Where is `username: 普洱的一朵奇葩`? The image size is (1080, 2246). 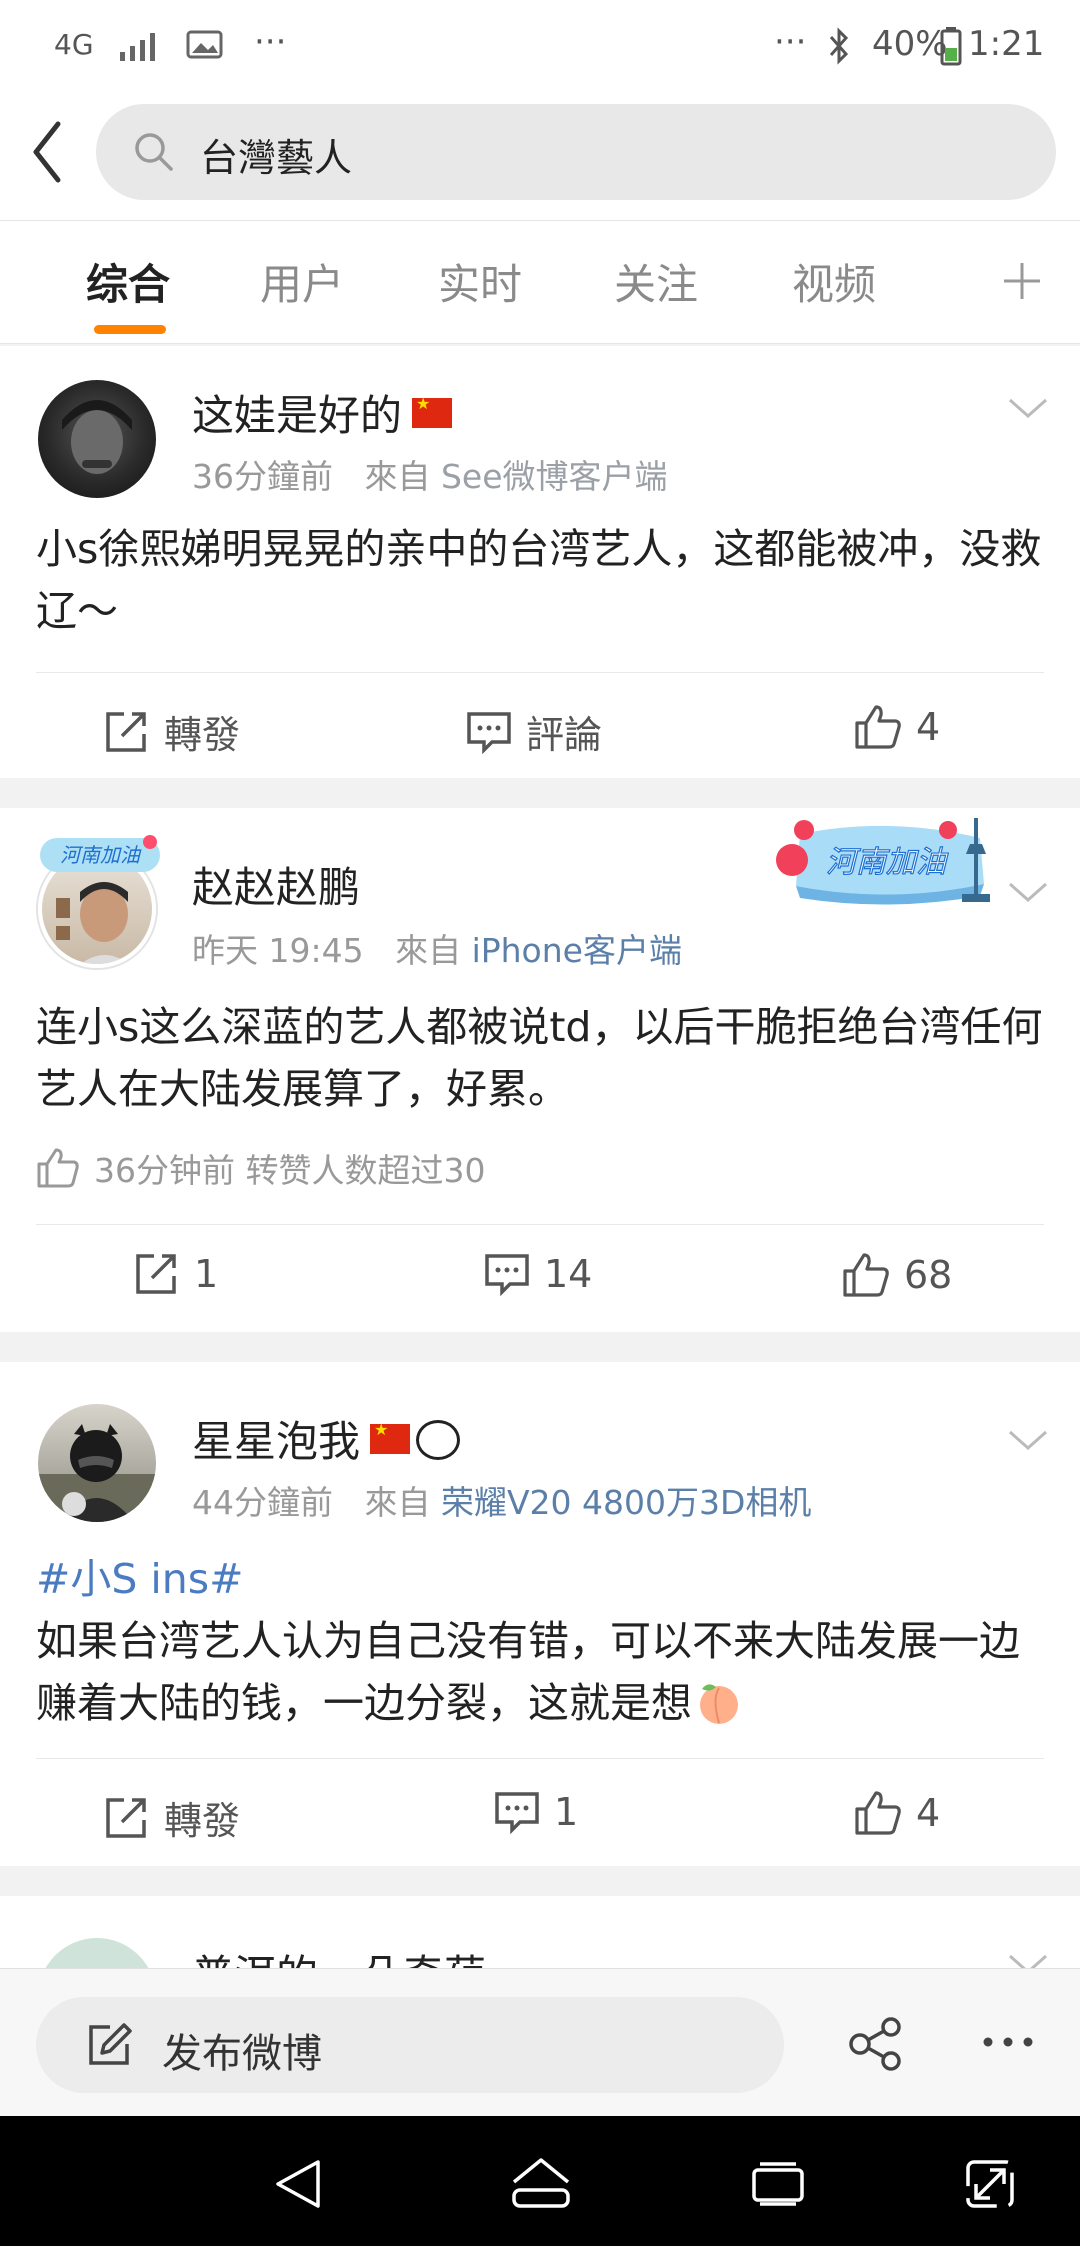 username: 普洱的一朵奇葩 is located at coordinates (339, 1955).